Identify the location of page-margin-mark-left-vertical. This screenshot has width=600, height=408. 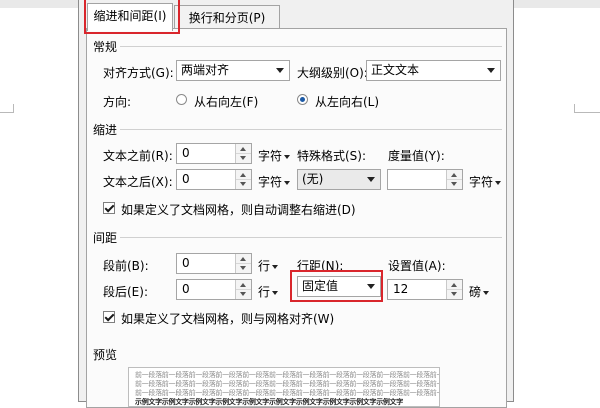
(13, 108).